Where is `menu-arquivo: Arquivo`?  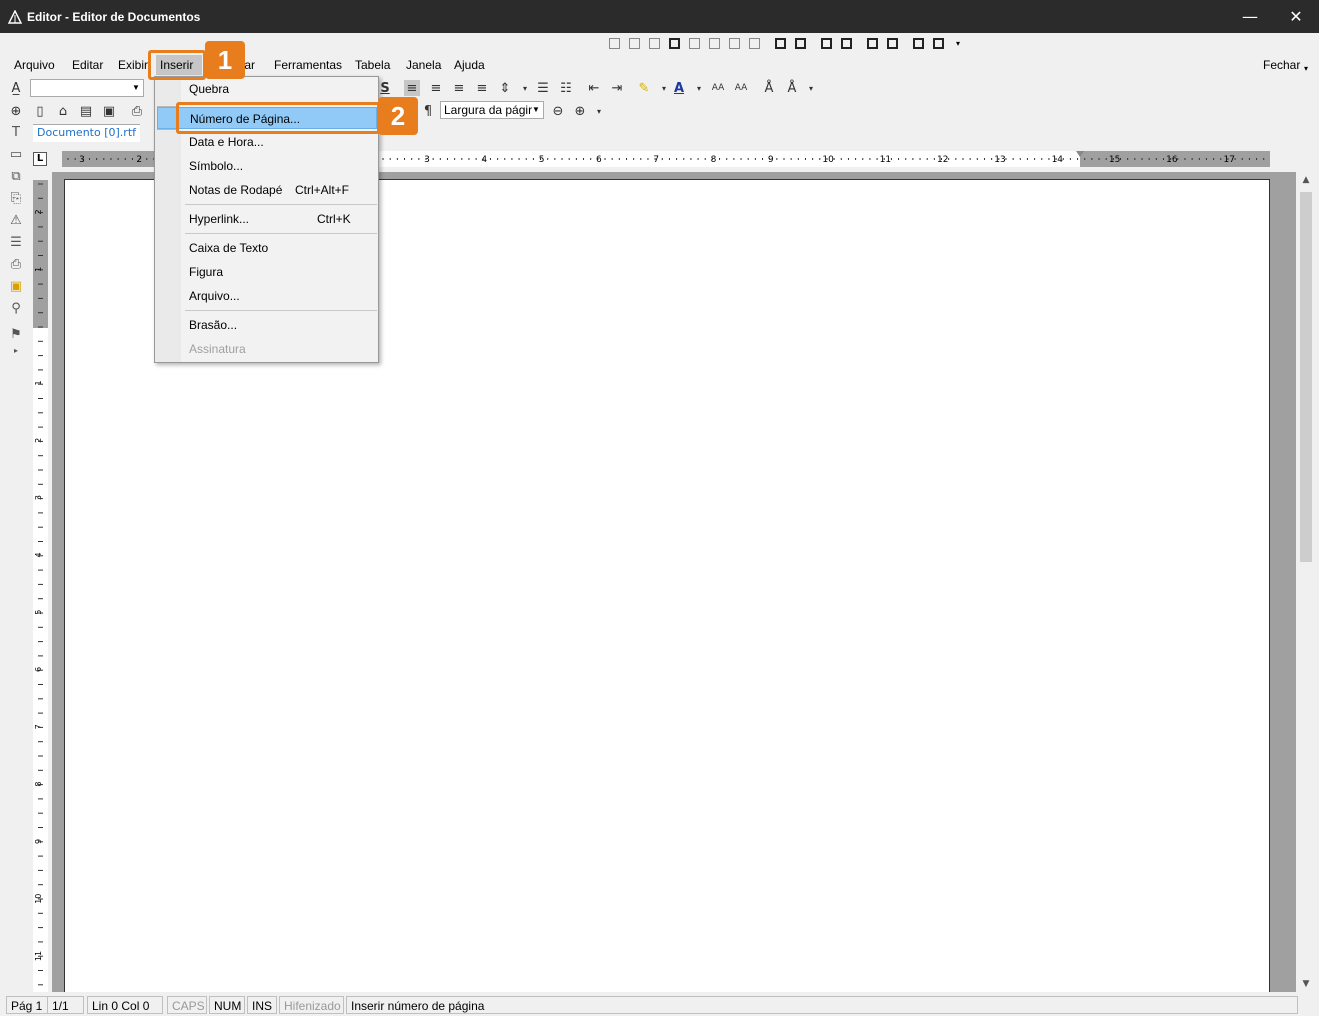 menu-arquivo: Arquivo is located at coordinates (34, 65).